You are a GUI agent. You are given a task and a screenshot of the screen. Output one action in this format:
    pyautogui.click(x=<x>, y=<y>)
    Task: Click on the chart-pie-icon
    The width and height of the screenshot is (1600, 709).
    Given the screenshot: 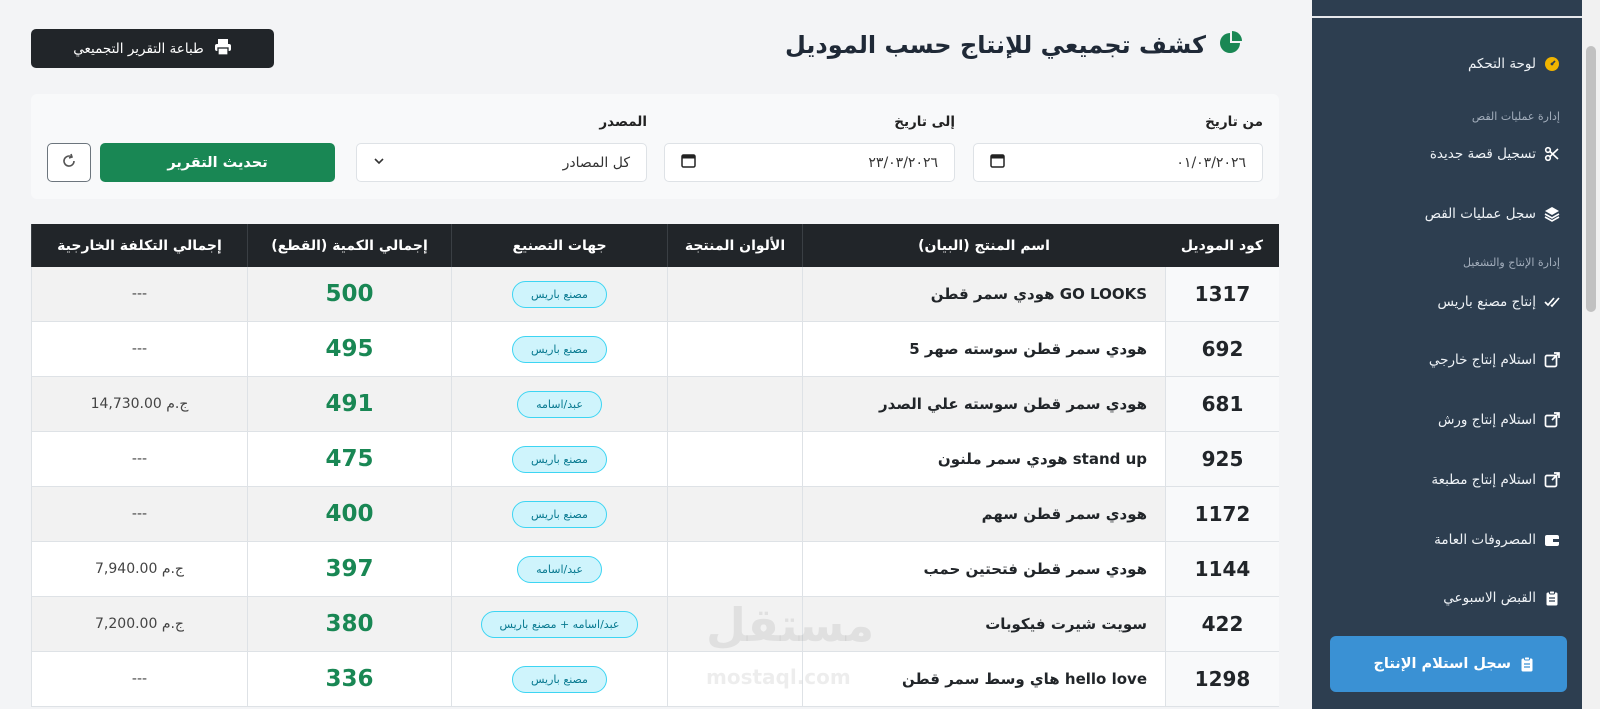 What is the action you would take?
    pyautogui.click(x=1231, y=45)
    